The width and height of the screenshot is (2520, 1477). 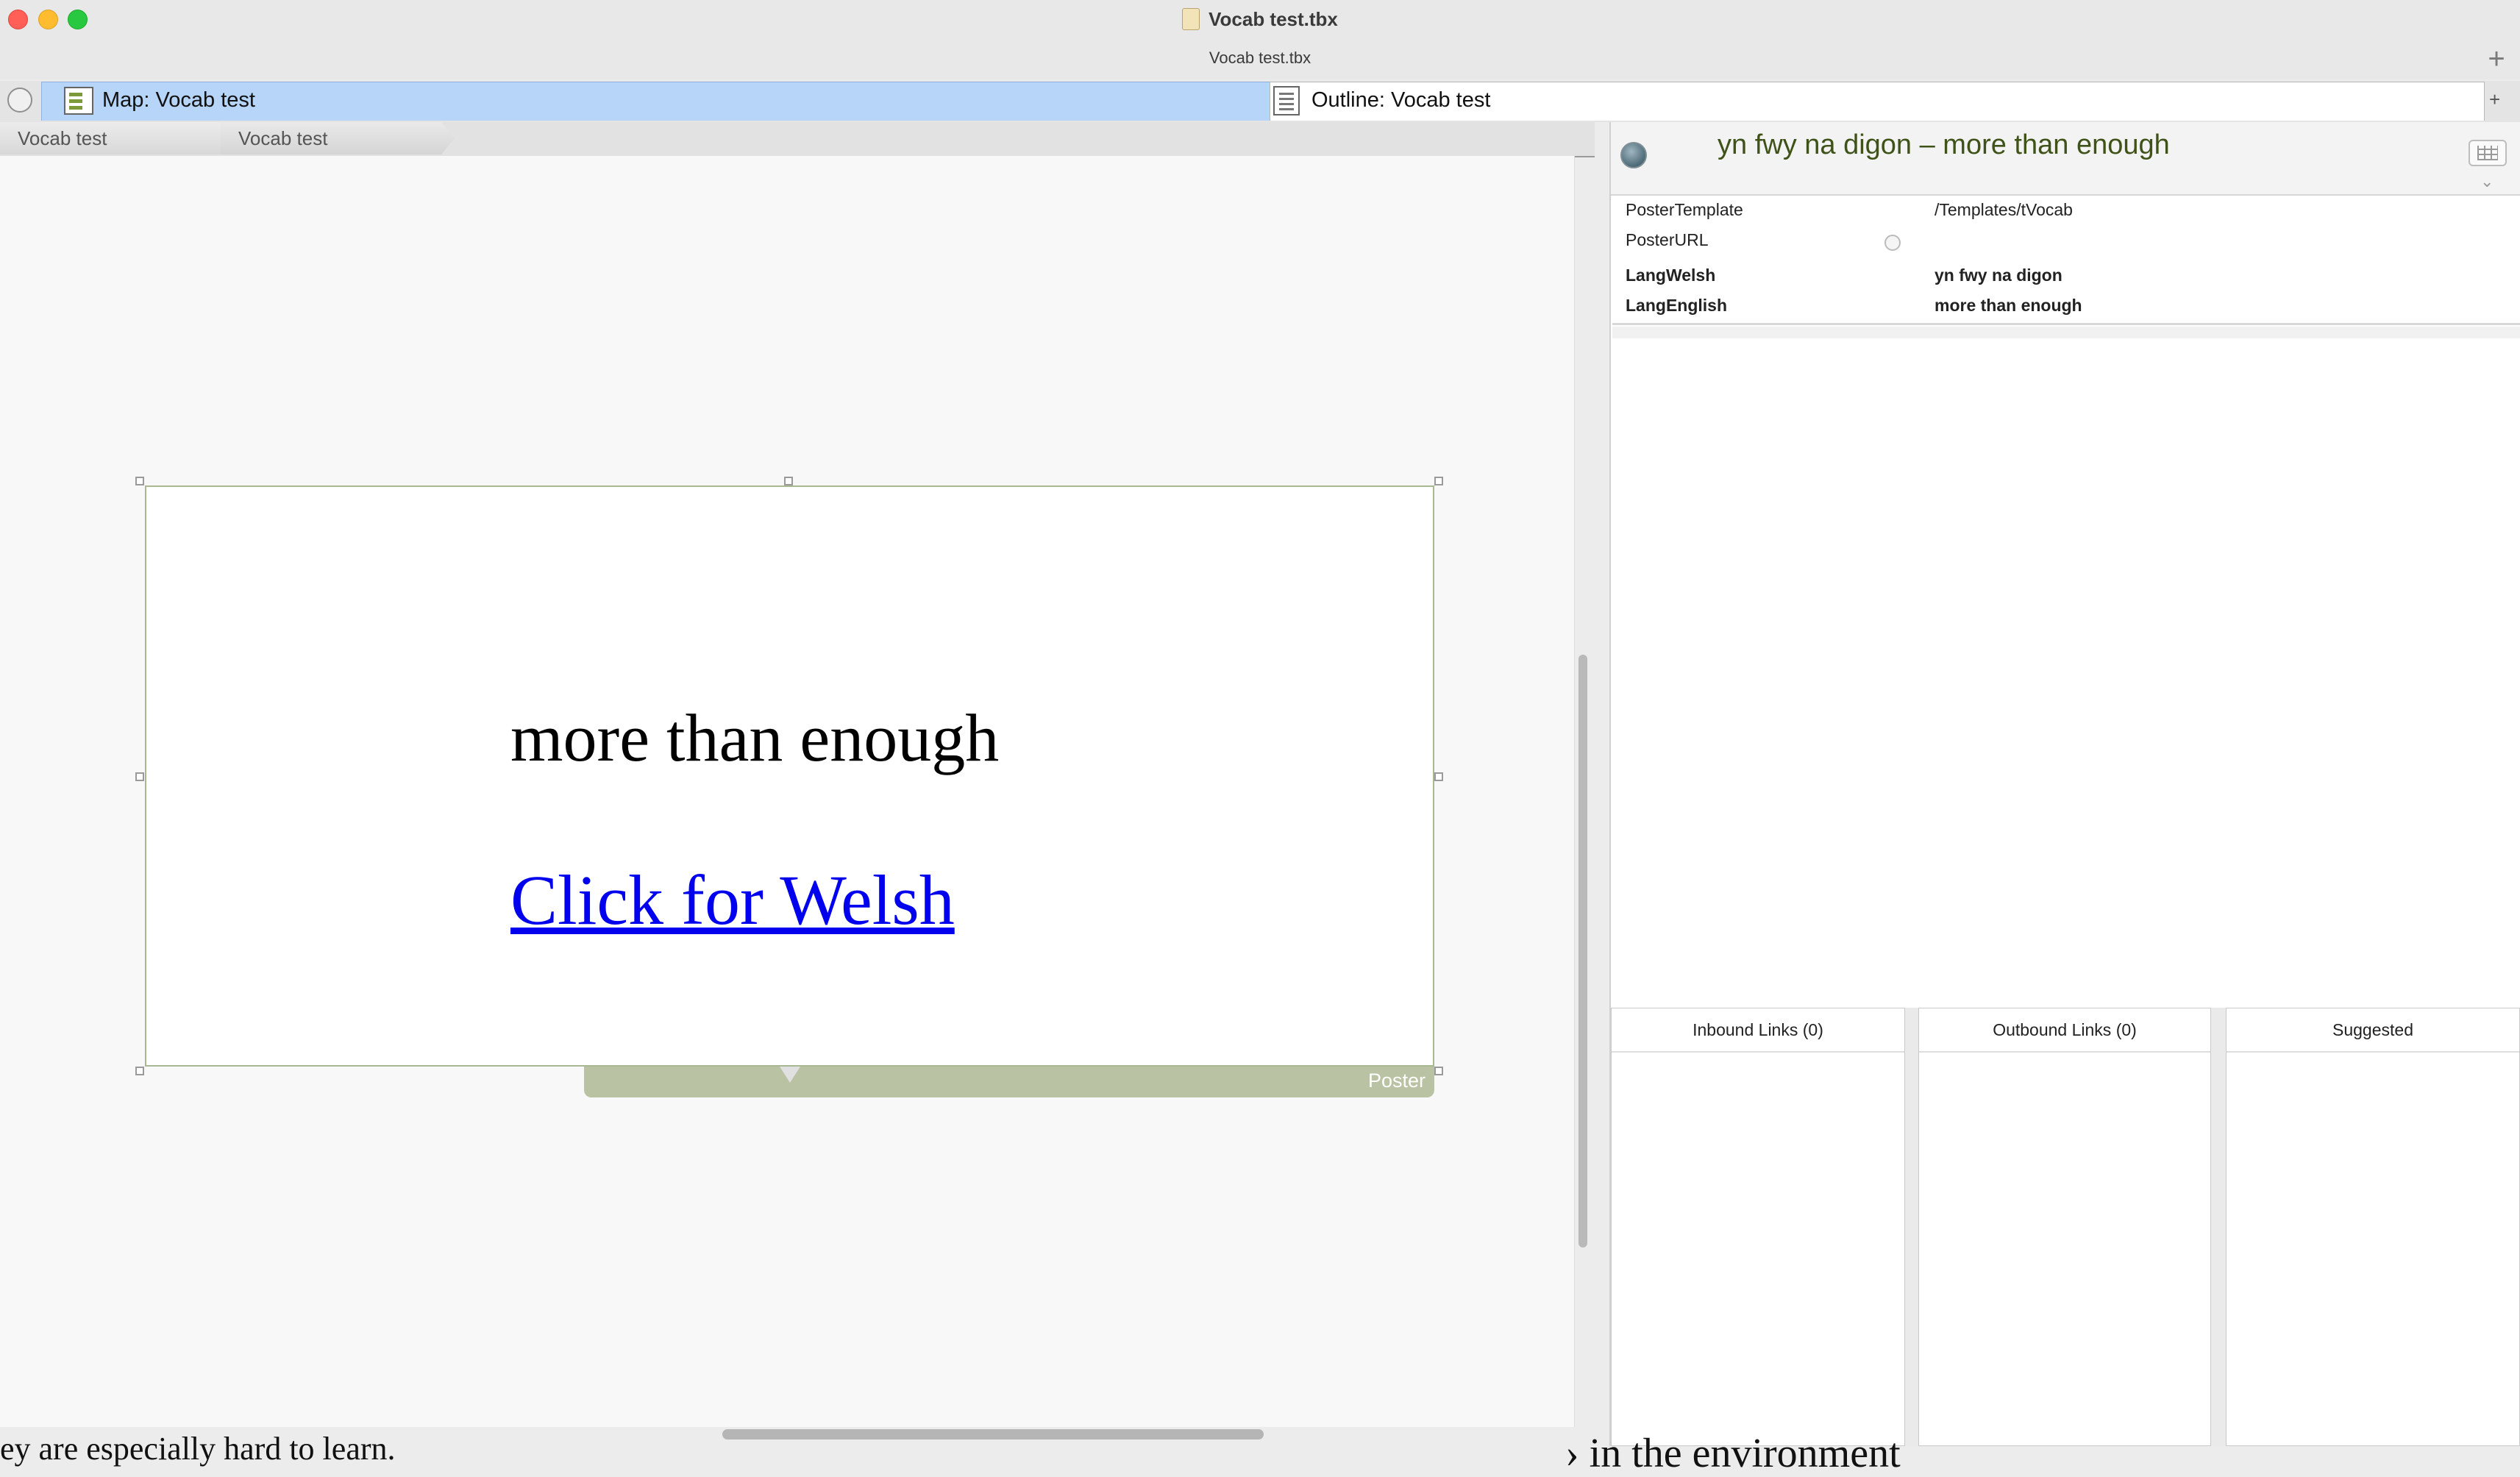 What do you see at coordinates (1602, 784) in the screenshot?
I see `pane-divider` at bounding box center [1602, 784].